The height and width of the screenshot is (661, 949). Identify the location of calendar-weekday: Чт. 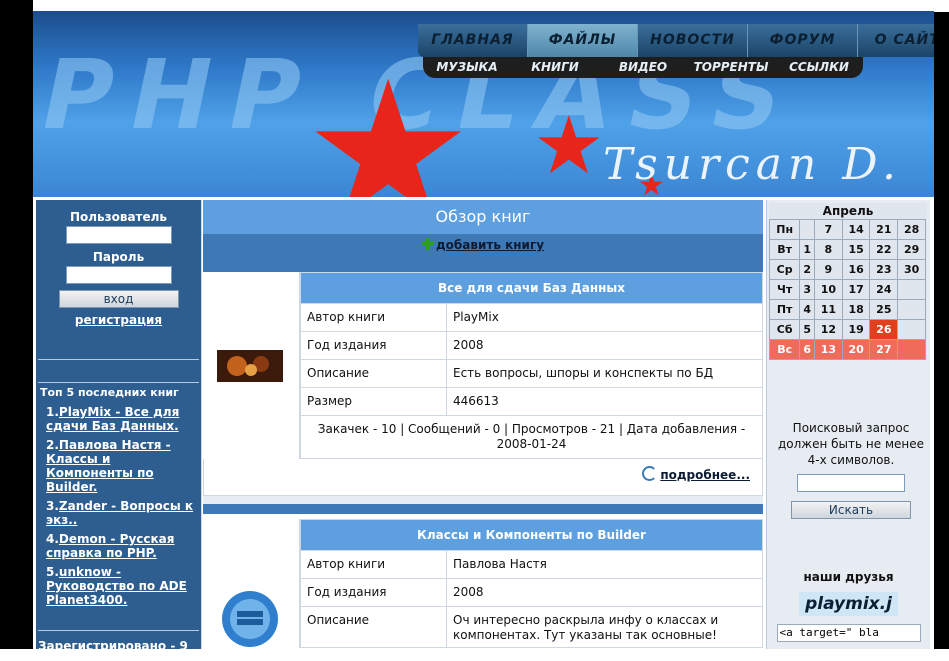
(784, 289).